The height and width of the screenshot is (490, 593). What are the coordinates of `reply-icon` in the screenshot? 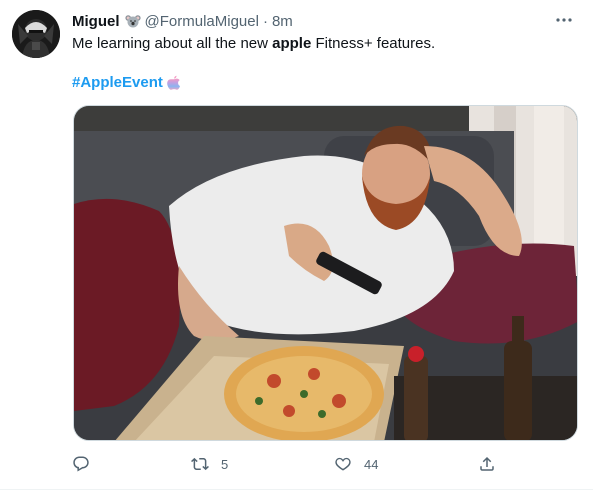 It's located at (81, 464).